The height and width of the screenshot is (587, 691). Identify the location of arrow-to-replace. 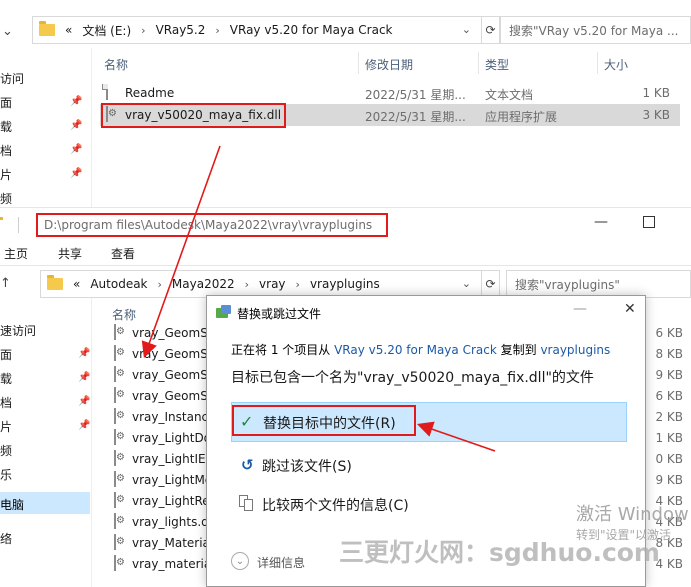
(456, 436).